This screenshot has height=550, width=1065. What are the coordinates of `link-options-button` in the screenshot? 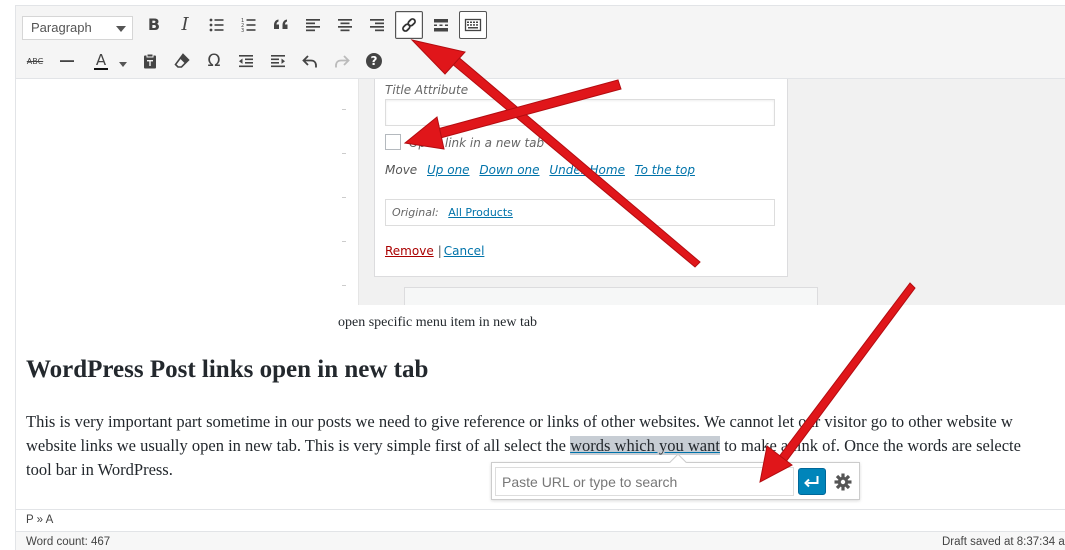 It's located at (843, 481).